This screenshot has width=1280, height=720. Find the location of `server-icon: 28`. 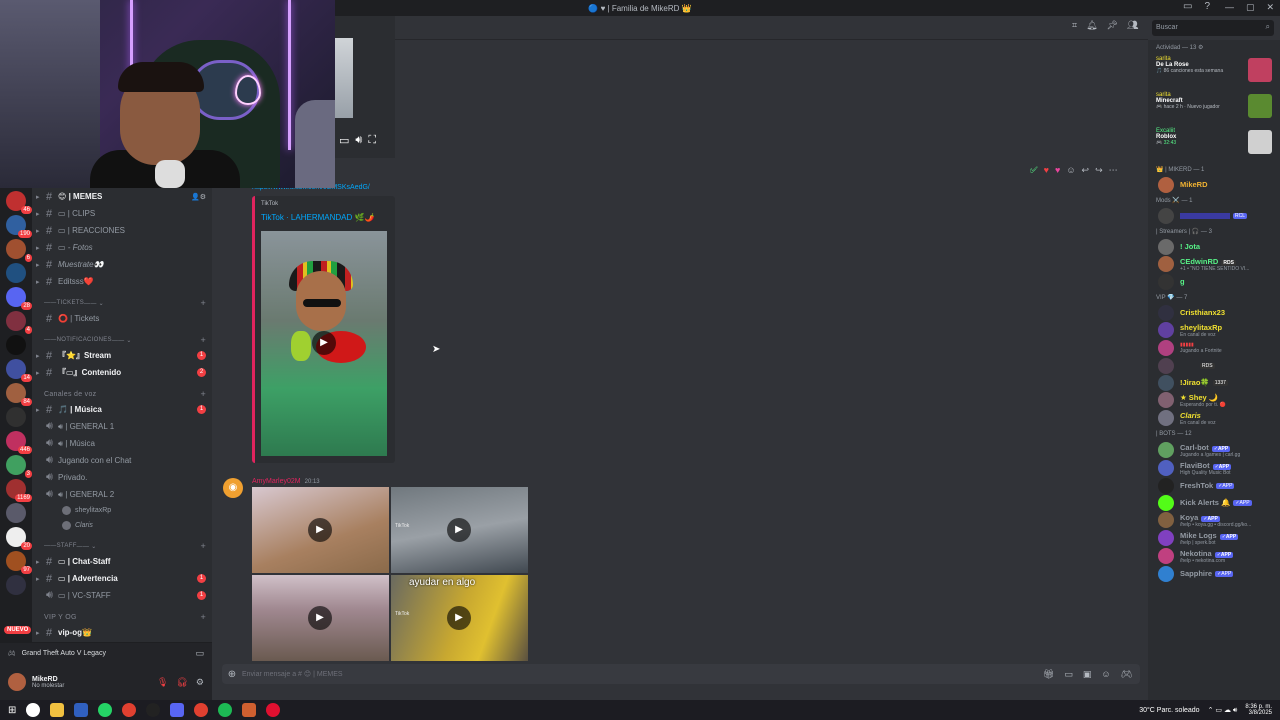

server-icon: 28 is located at coordinates (19, 298).